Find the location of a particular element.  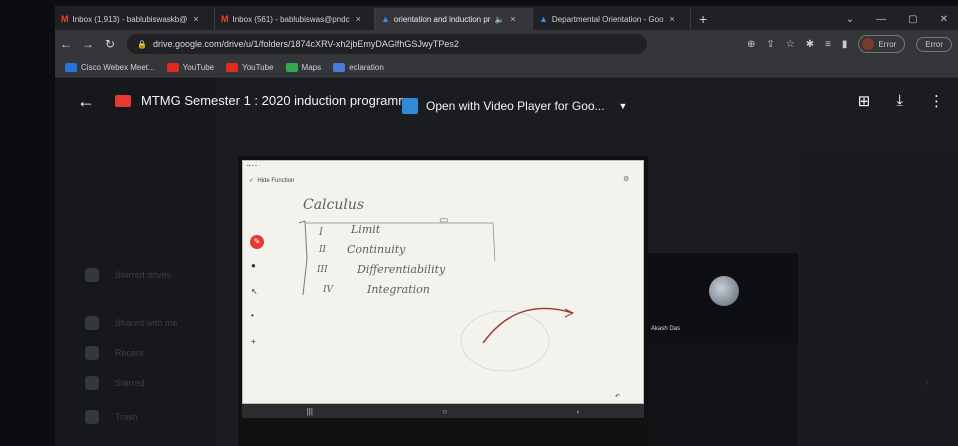

reading-list-icon: ≡ is located at coordinates (828, 44).